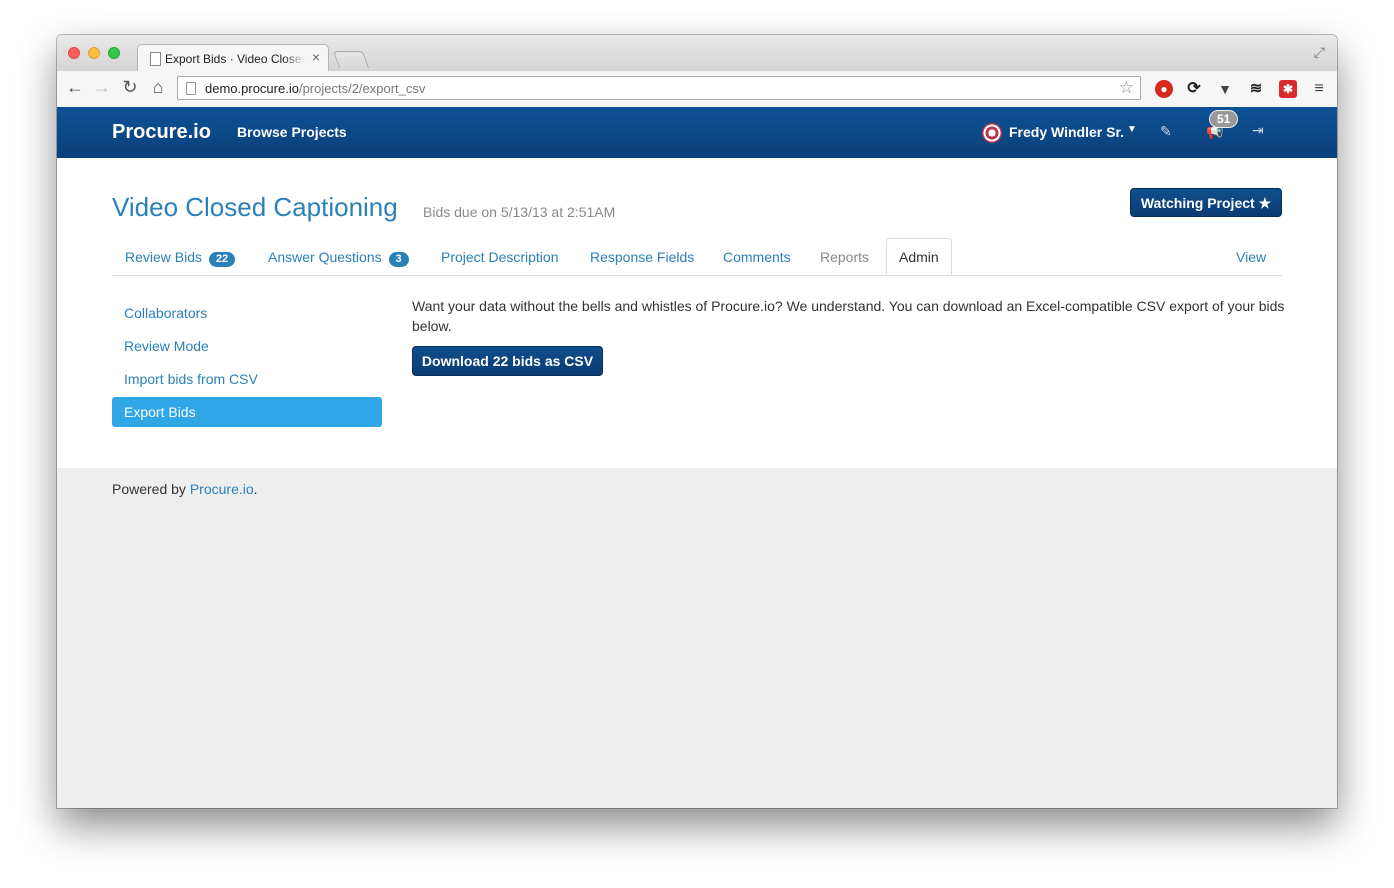  I want to click on tab-review-bids: Review Bids 22, so click(180, 258).